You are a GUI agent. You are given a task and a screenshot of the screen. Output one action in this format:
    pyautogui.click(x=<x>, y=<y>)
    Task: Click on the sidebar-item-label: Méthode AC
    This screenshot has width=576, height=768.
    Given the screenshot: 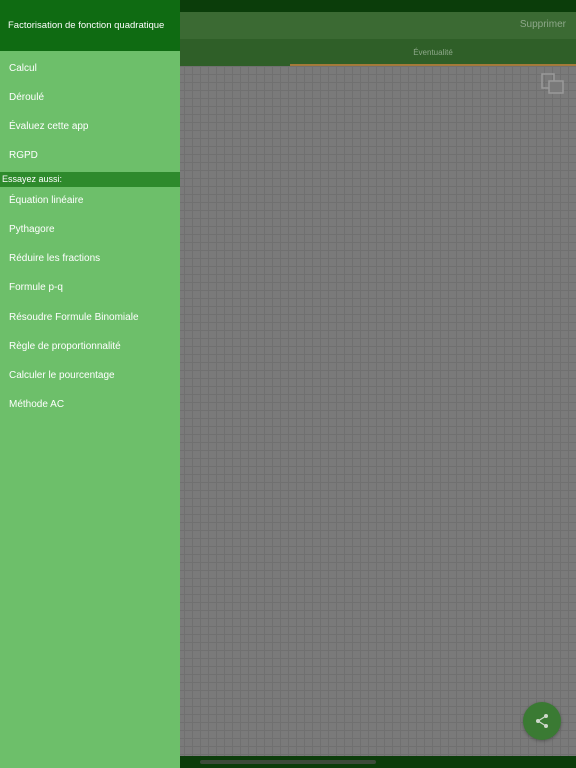 What is the action you would take?
    pyautogui.click(x=37, y=404)
    